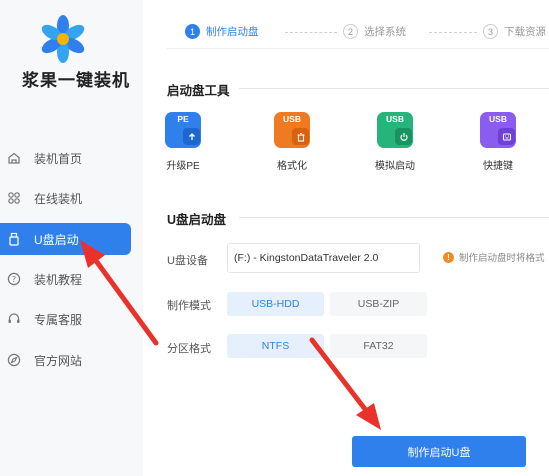  Describe the element at coordinates (300, 136) in the screenshot. I see `trash-icon` at that location.